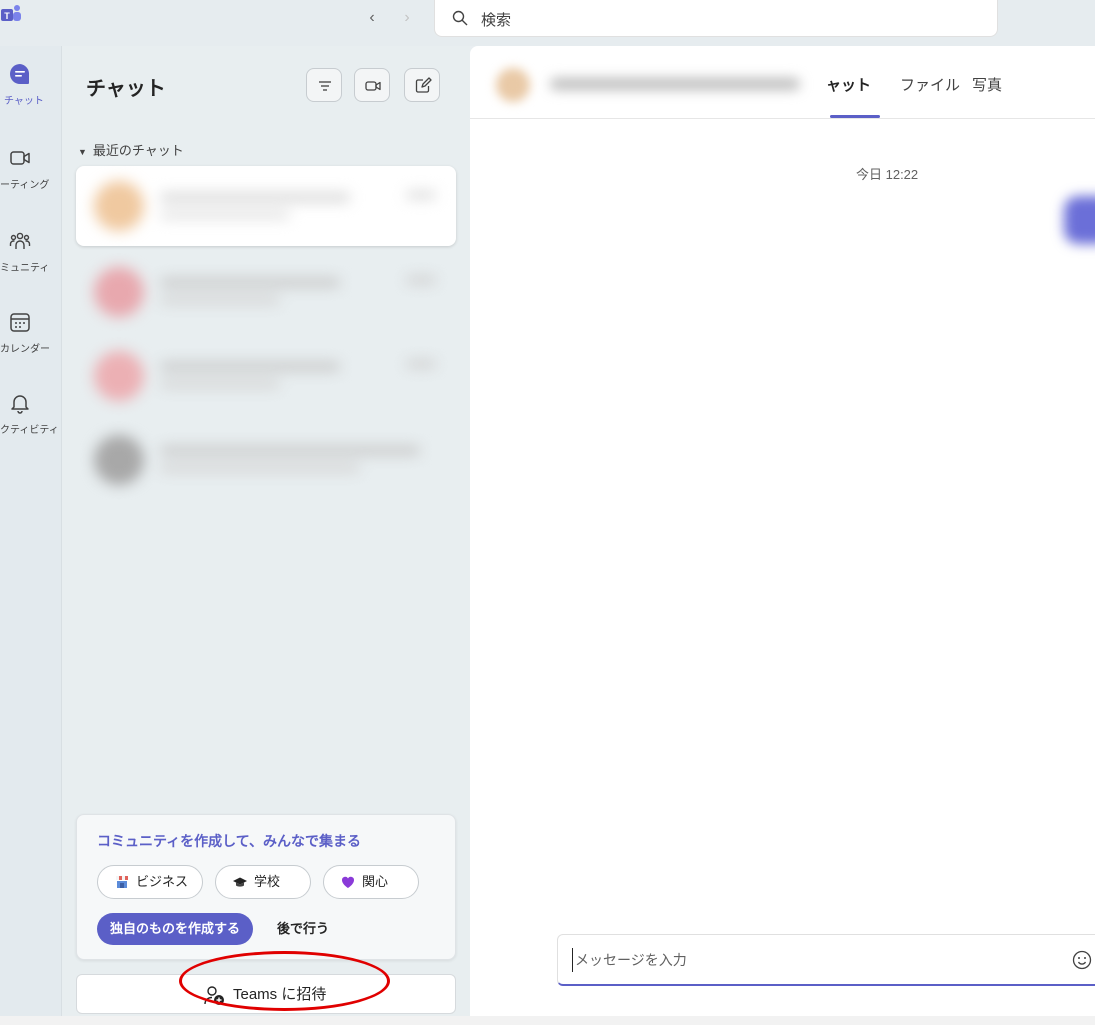 The width and height of the screenshot is (1095, 1025). Describe the element at coordinates (24, 101) in the screenshot. I see `rail-label: チャット` at that location.